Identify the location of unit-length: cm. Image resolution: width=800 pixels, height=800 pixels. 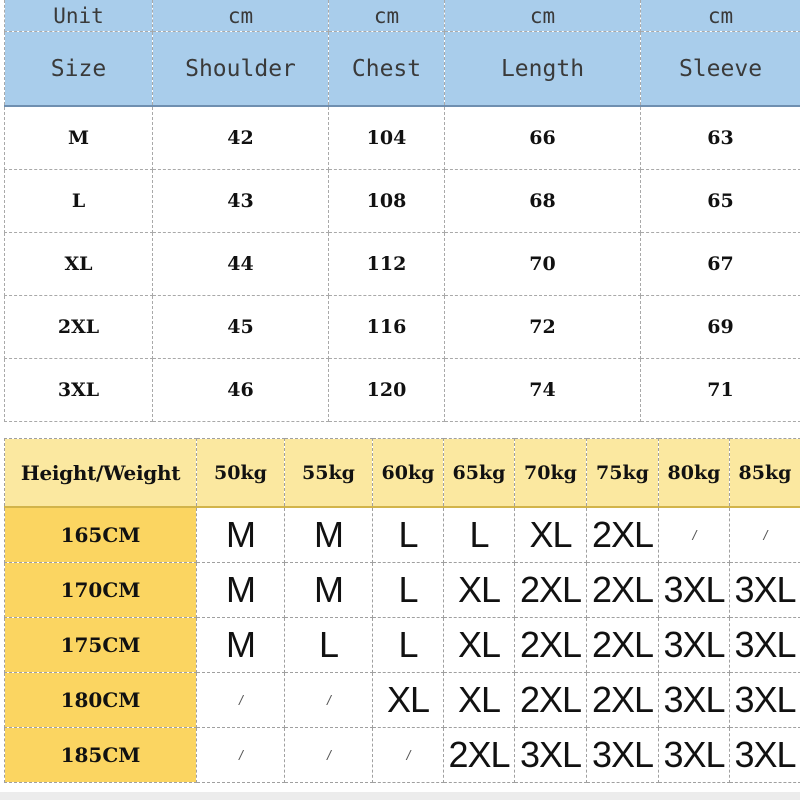
(542, 16).